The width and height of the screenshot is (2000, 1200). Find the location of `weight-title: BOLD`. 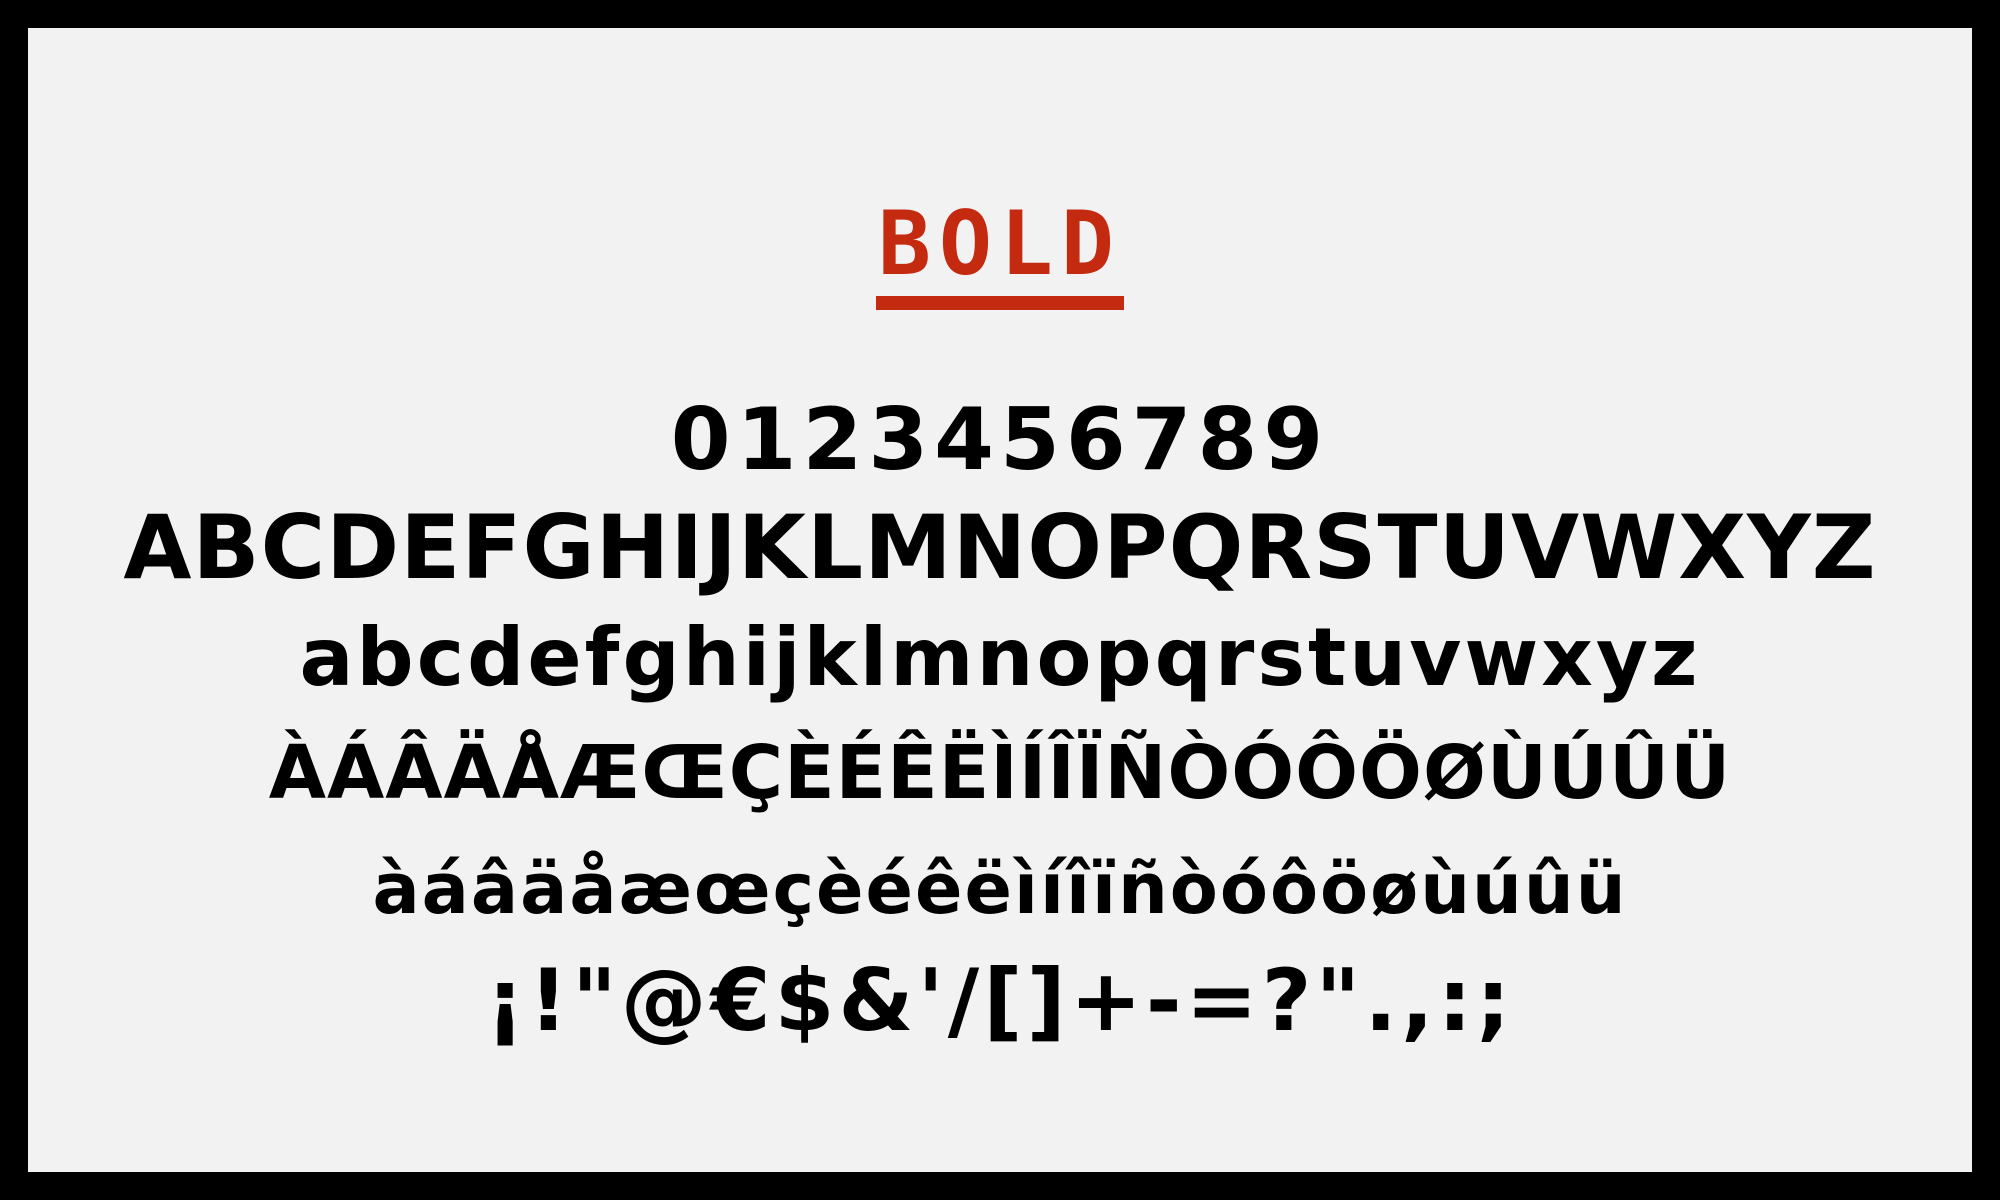

weight-title: BOLD is located at coordinates (1000, 254).